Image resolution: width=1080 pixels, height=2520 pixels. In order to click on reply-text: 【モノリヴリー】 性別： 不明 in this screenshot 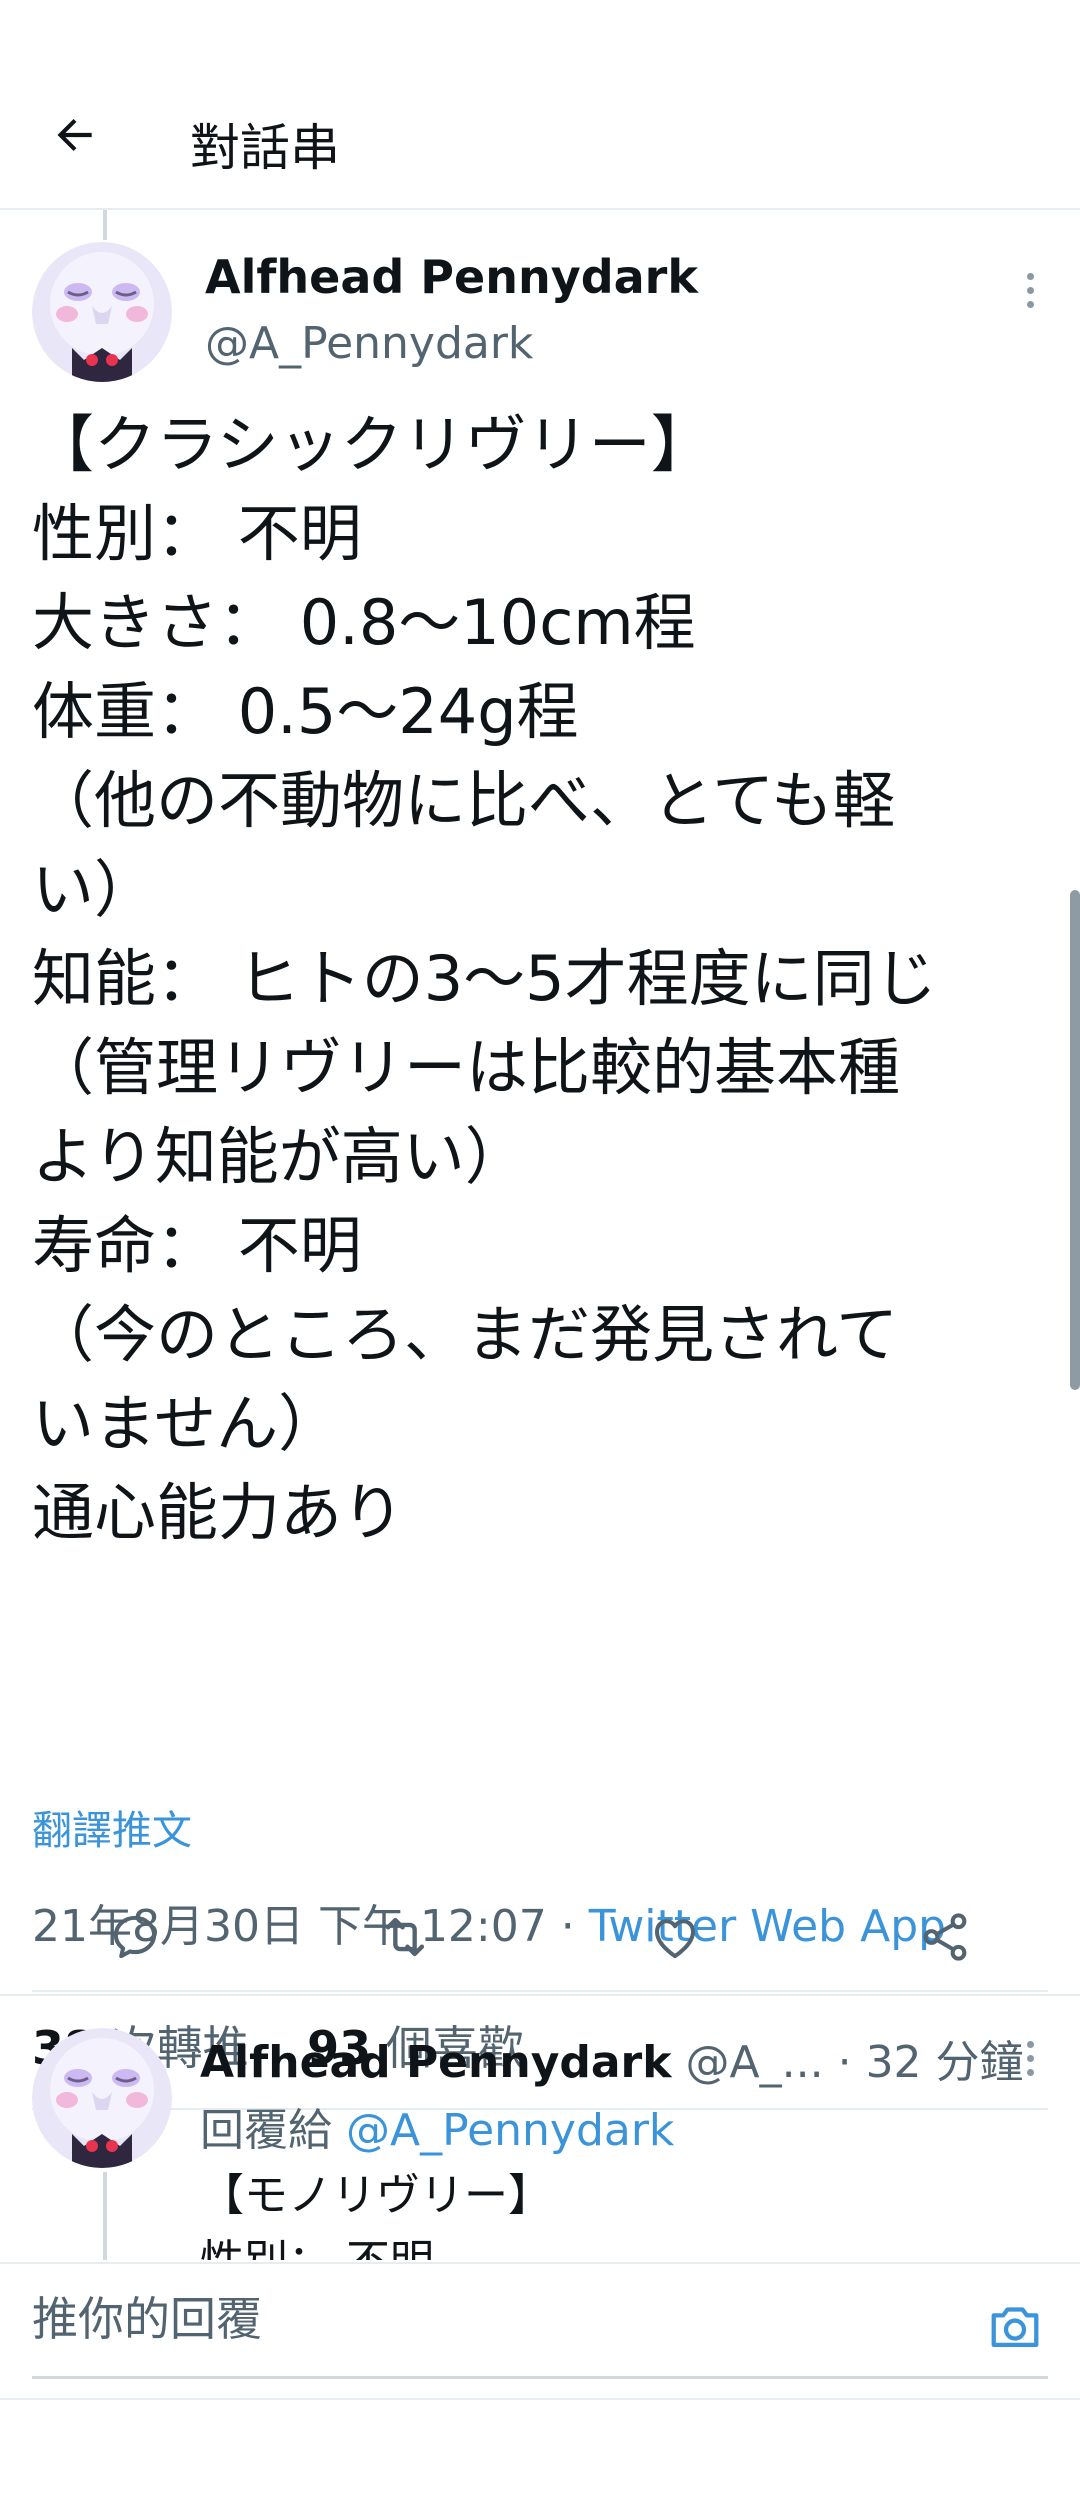, I will do `click(376, 2211)`.